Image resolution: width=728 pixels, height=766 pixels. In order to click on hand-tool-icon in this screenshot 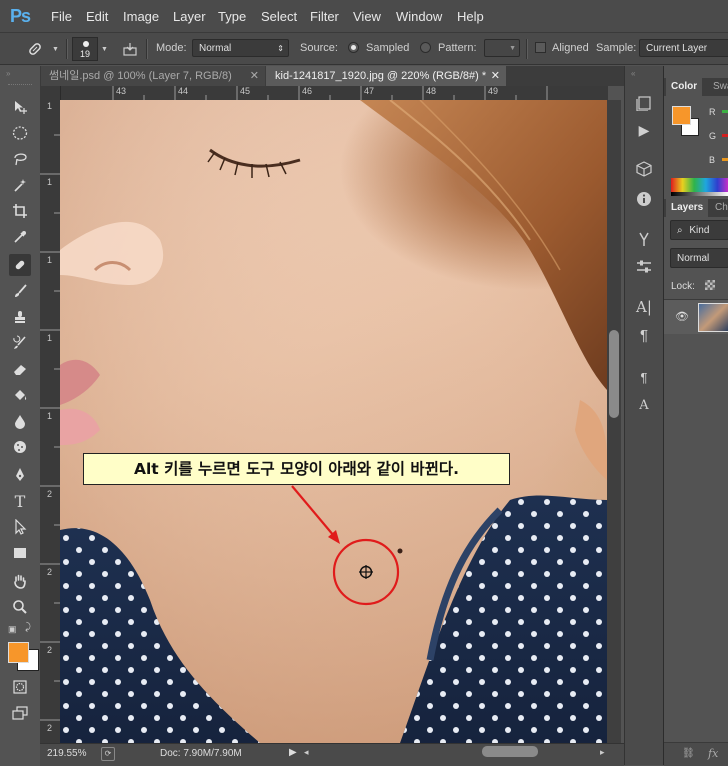, I will do `click(20, 581)`.